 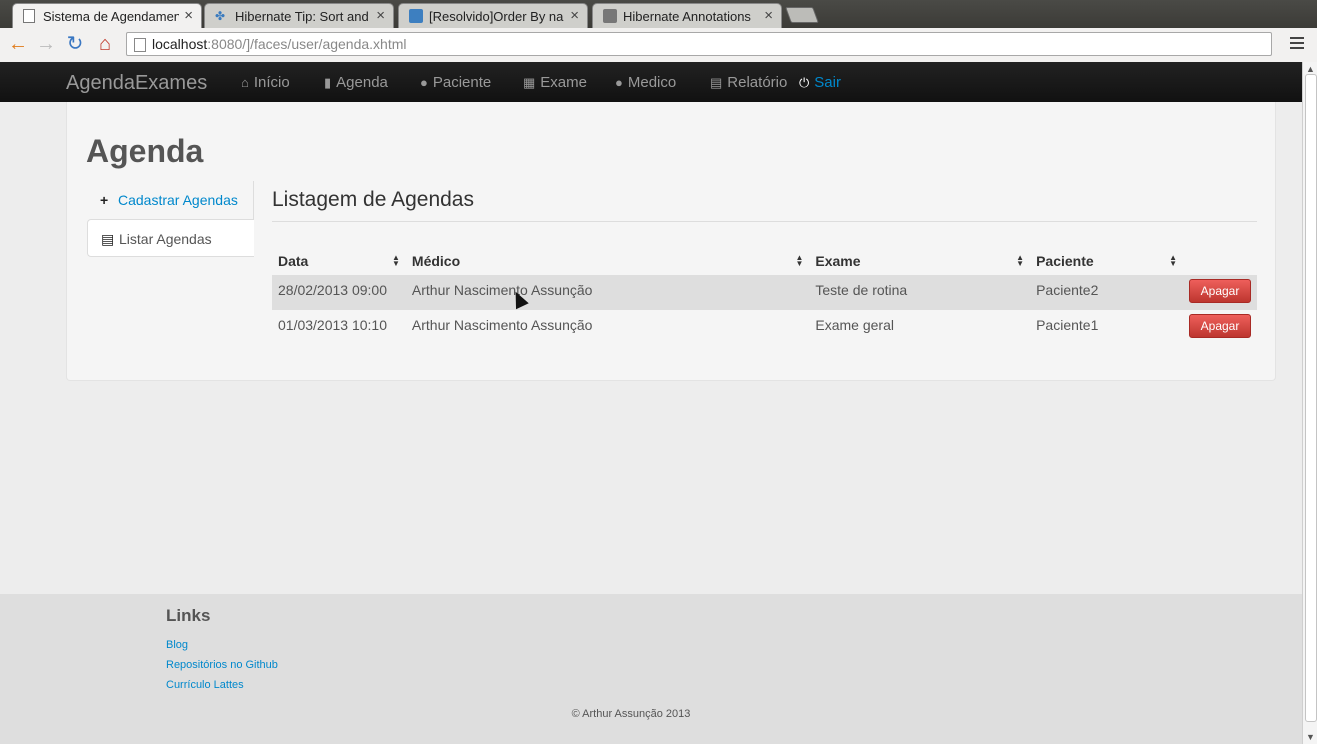 What do you see at coordinates (1106, 261) in the screenshot?
I see `column-header-paciente: Paciente ▲ ▼` at bounding box center [1106, 261].